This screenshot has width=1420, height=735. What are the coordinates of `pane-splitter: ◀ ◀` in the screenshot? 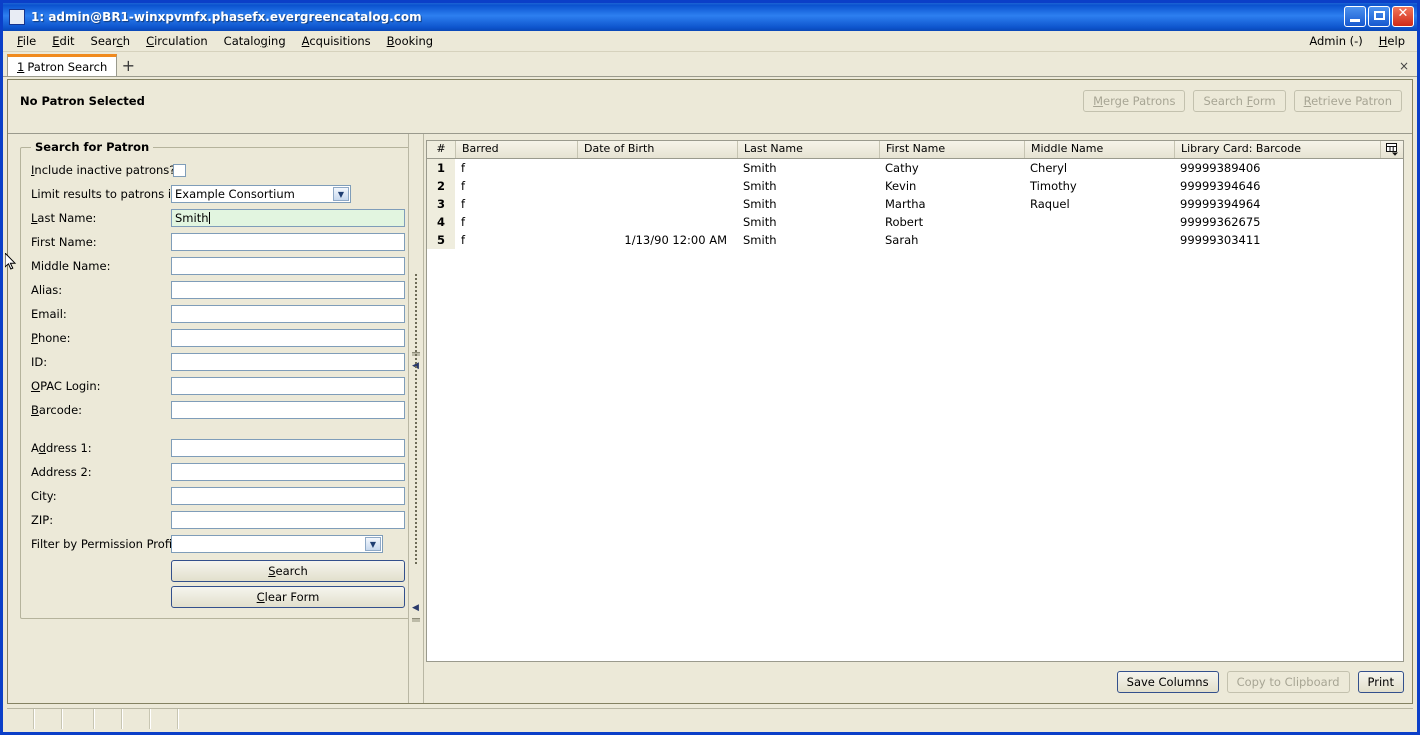 It's located at (416, 418).